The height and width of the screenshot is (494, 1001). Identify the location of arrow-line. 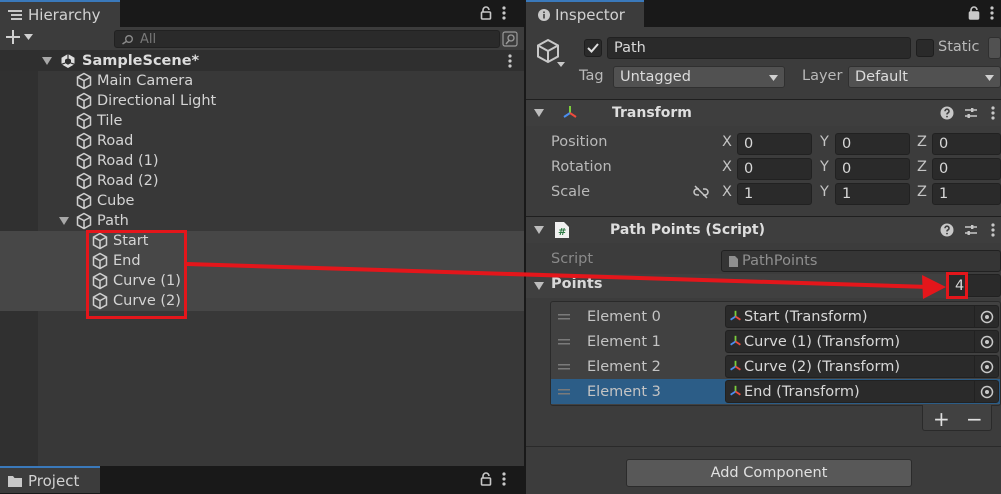
(558, 275).